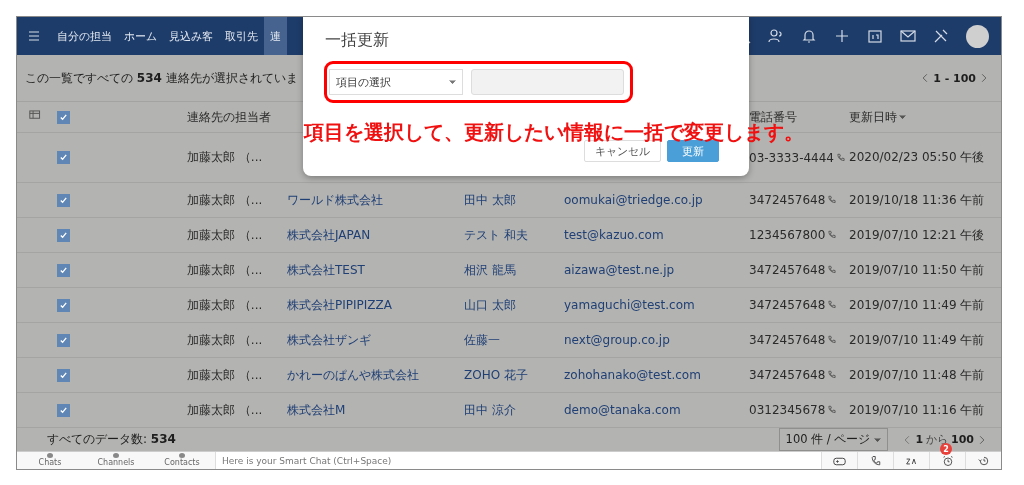  I want to click on tools-icon, so click(941, 36).